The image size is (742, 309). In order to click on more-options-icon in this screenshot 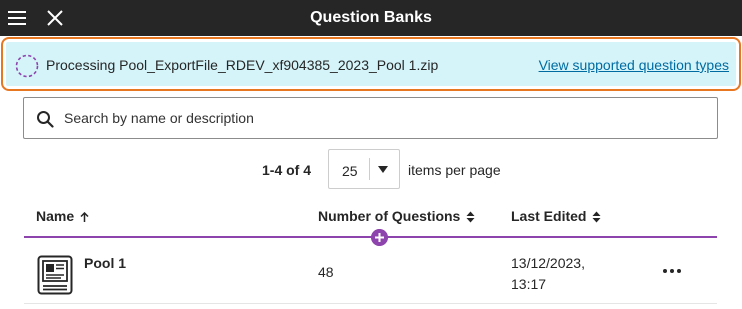, I will do `click(672, 271)`.